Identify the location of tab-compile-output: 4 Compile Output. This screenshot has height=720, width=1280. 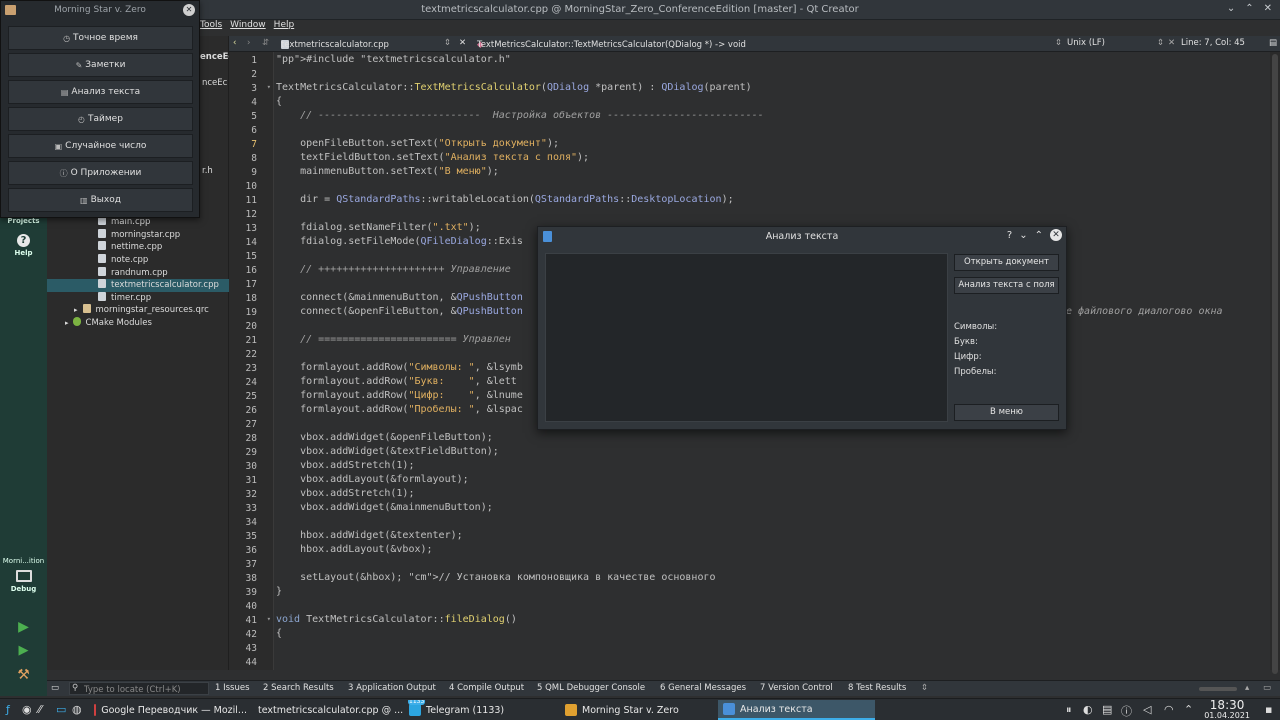
(486, 688).